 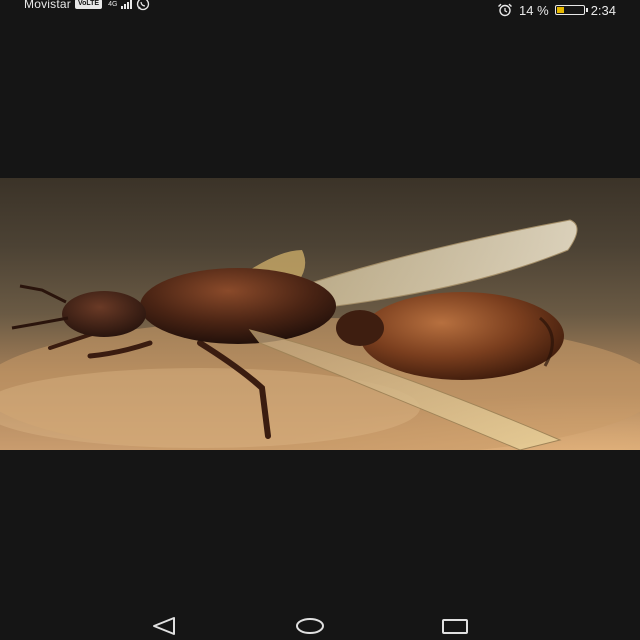 What do you see at coordinates (455, 626) in the screenshot?
I see `recent-apps-square-icon` at bounding box center [455, 626].